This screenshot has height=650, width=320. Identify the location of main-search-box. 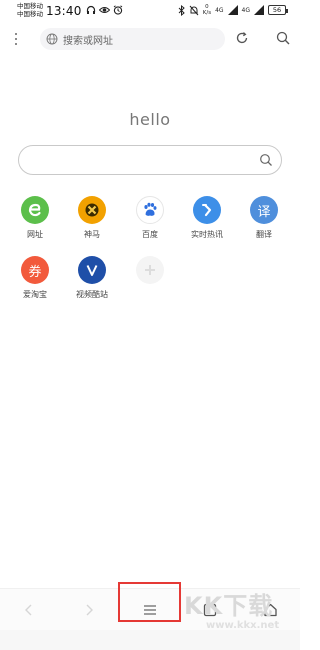
(150, 160).